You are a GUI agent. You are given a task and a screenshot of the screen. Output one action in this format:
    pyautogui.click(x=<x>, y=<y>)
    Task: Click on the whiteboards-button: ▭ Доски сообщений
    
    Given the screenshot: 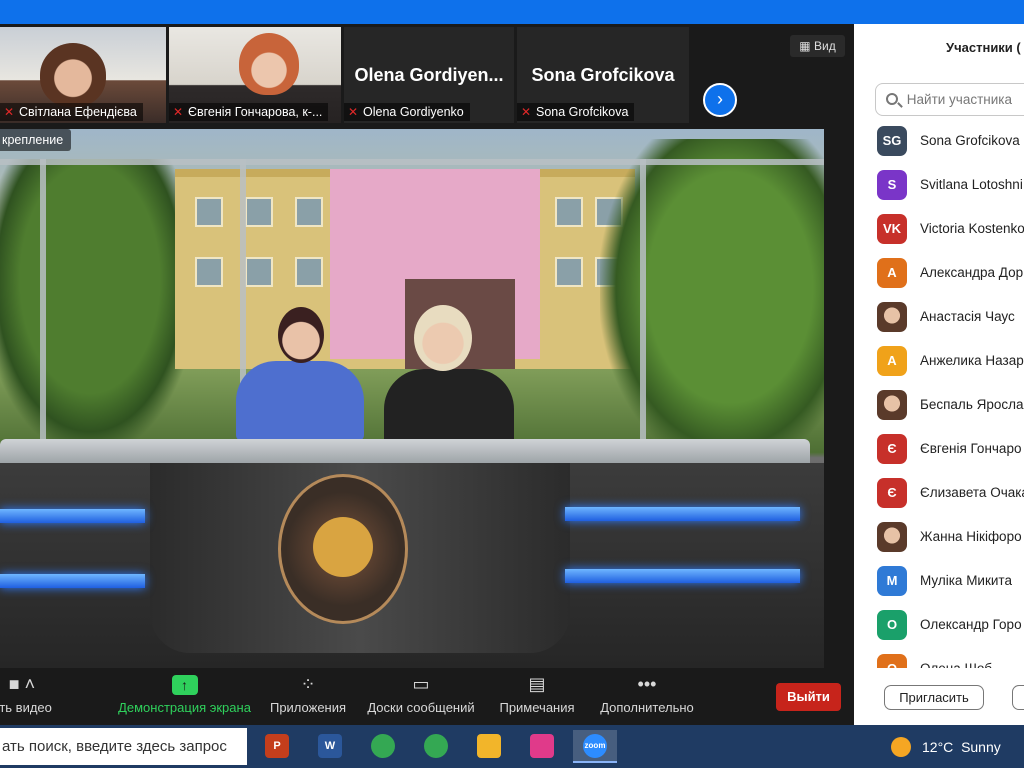 What is the action you would take?
    pyautogui.click(x=421, y=693)
    